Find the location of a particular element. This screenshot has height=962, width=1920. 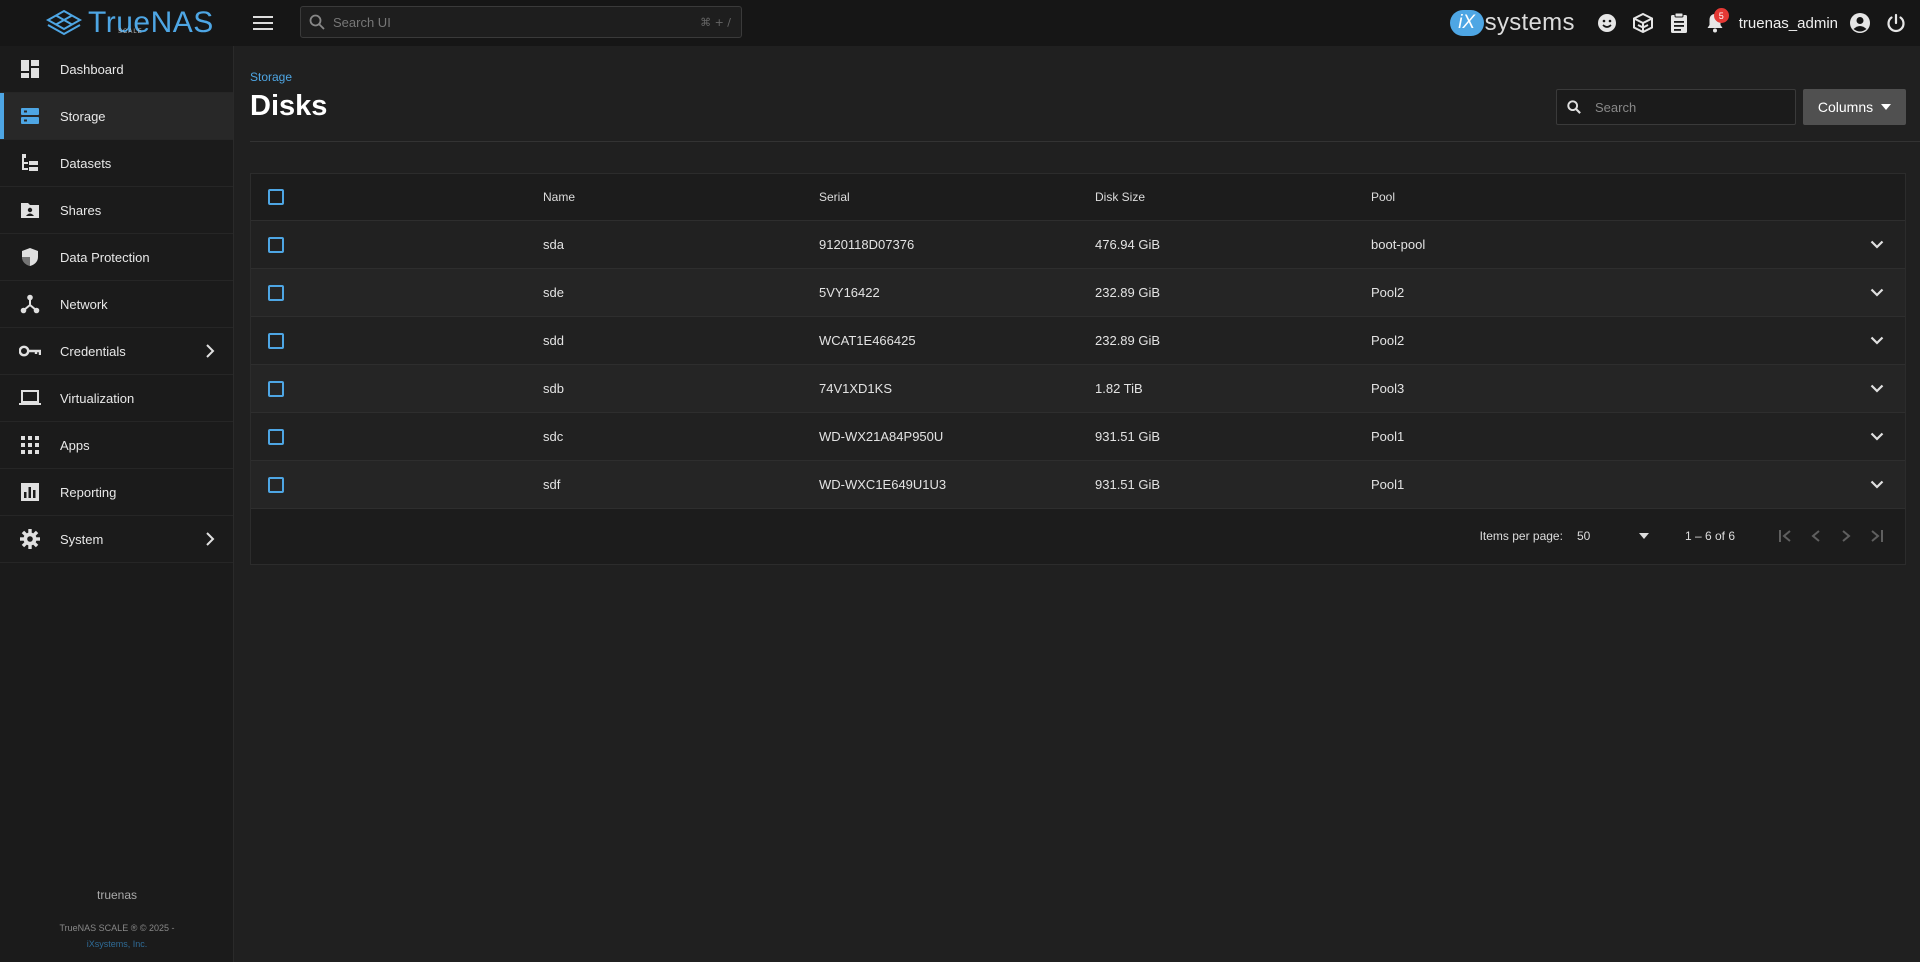

column-header-pool: Pool is located at coordinates (1383, 197).